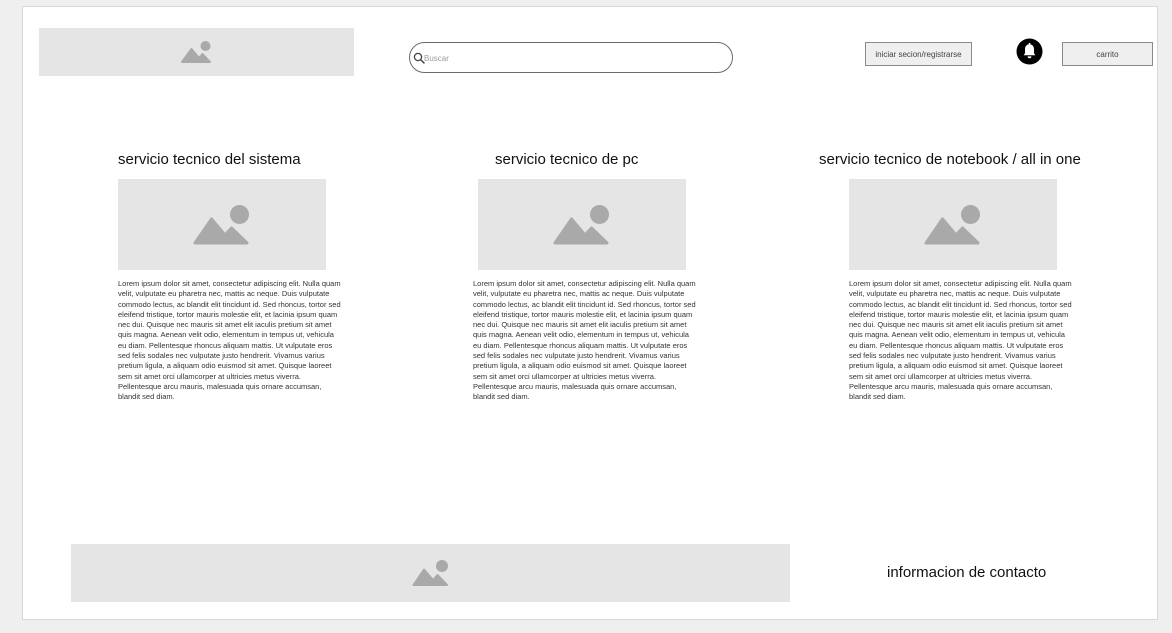 Image resolution: width=1172 pixels, height=633 pixels. Describe the element at coordinates (1107, 54) in the screenshot. I see `cart-button: carrito` at that location.